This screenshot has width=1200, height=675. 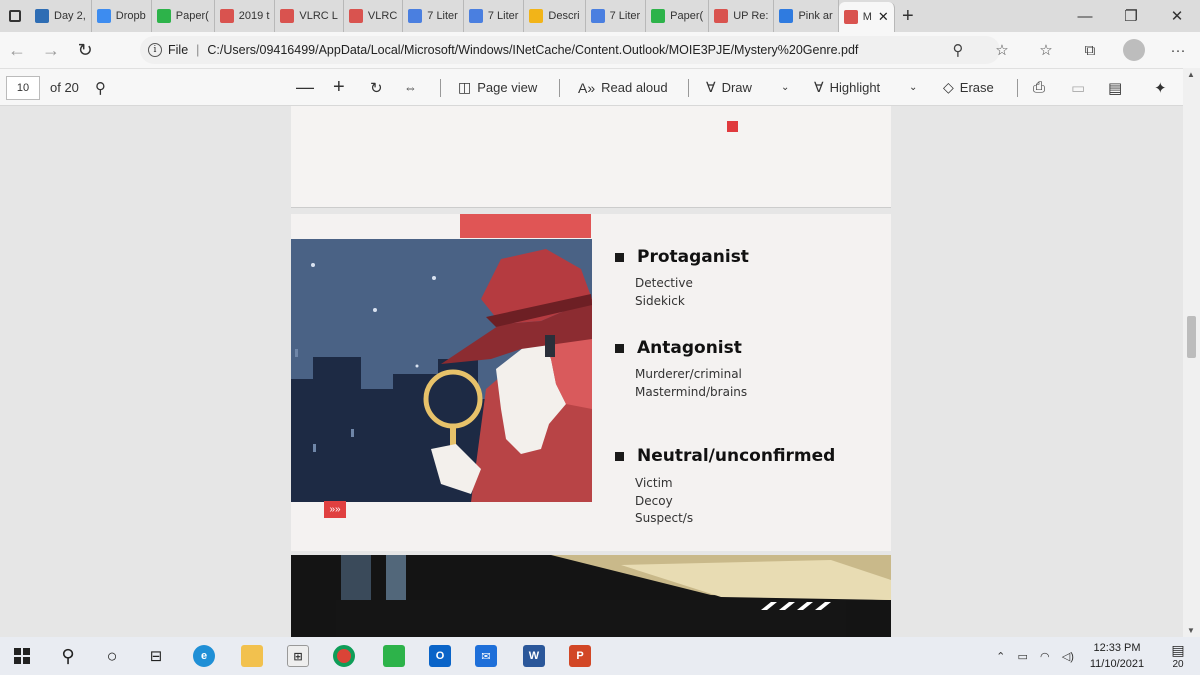 I want to click on clock-date: 11/10/2021, so click(x=1117, y=664).